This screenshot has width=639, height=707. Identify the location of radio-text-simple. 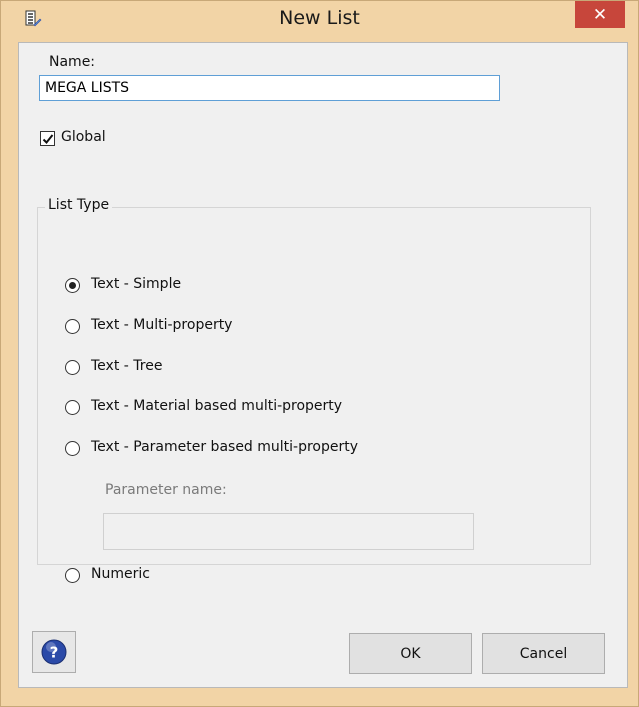
(72, 285).